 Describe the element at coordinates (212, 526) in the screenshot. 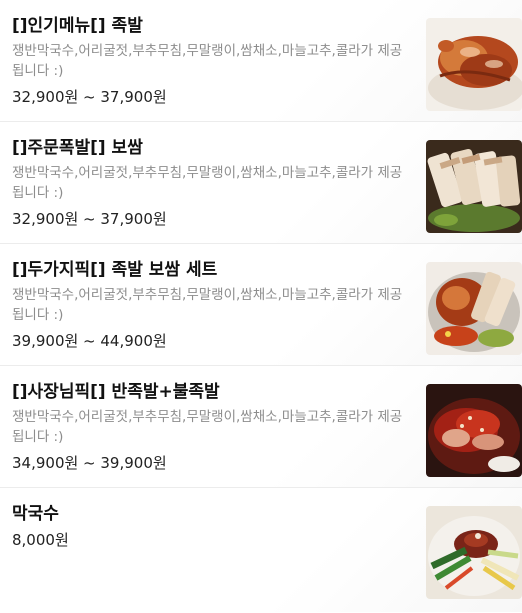

I see `menu-item-info: 막국수 8,000원` at that location.